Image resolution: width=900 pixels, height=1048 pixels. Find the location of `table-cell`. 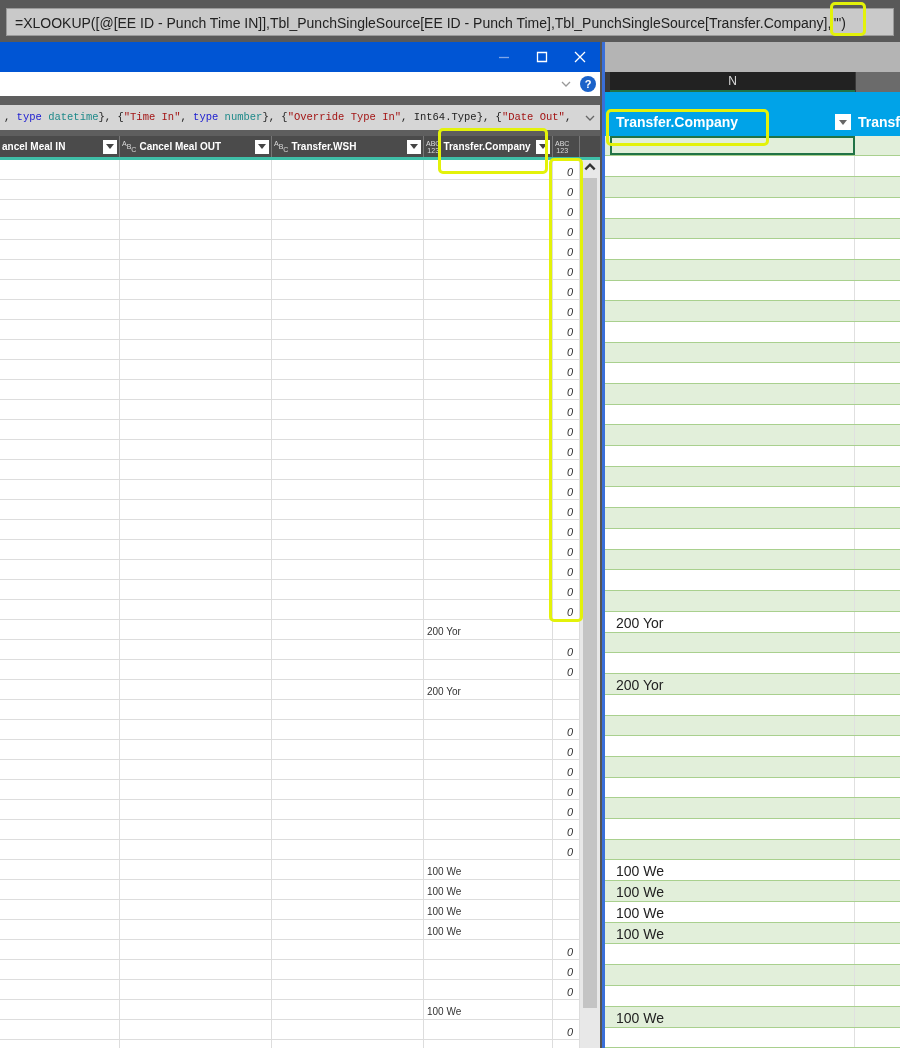

table-cell is located at coordinates (732, 145).